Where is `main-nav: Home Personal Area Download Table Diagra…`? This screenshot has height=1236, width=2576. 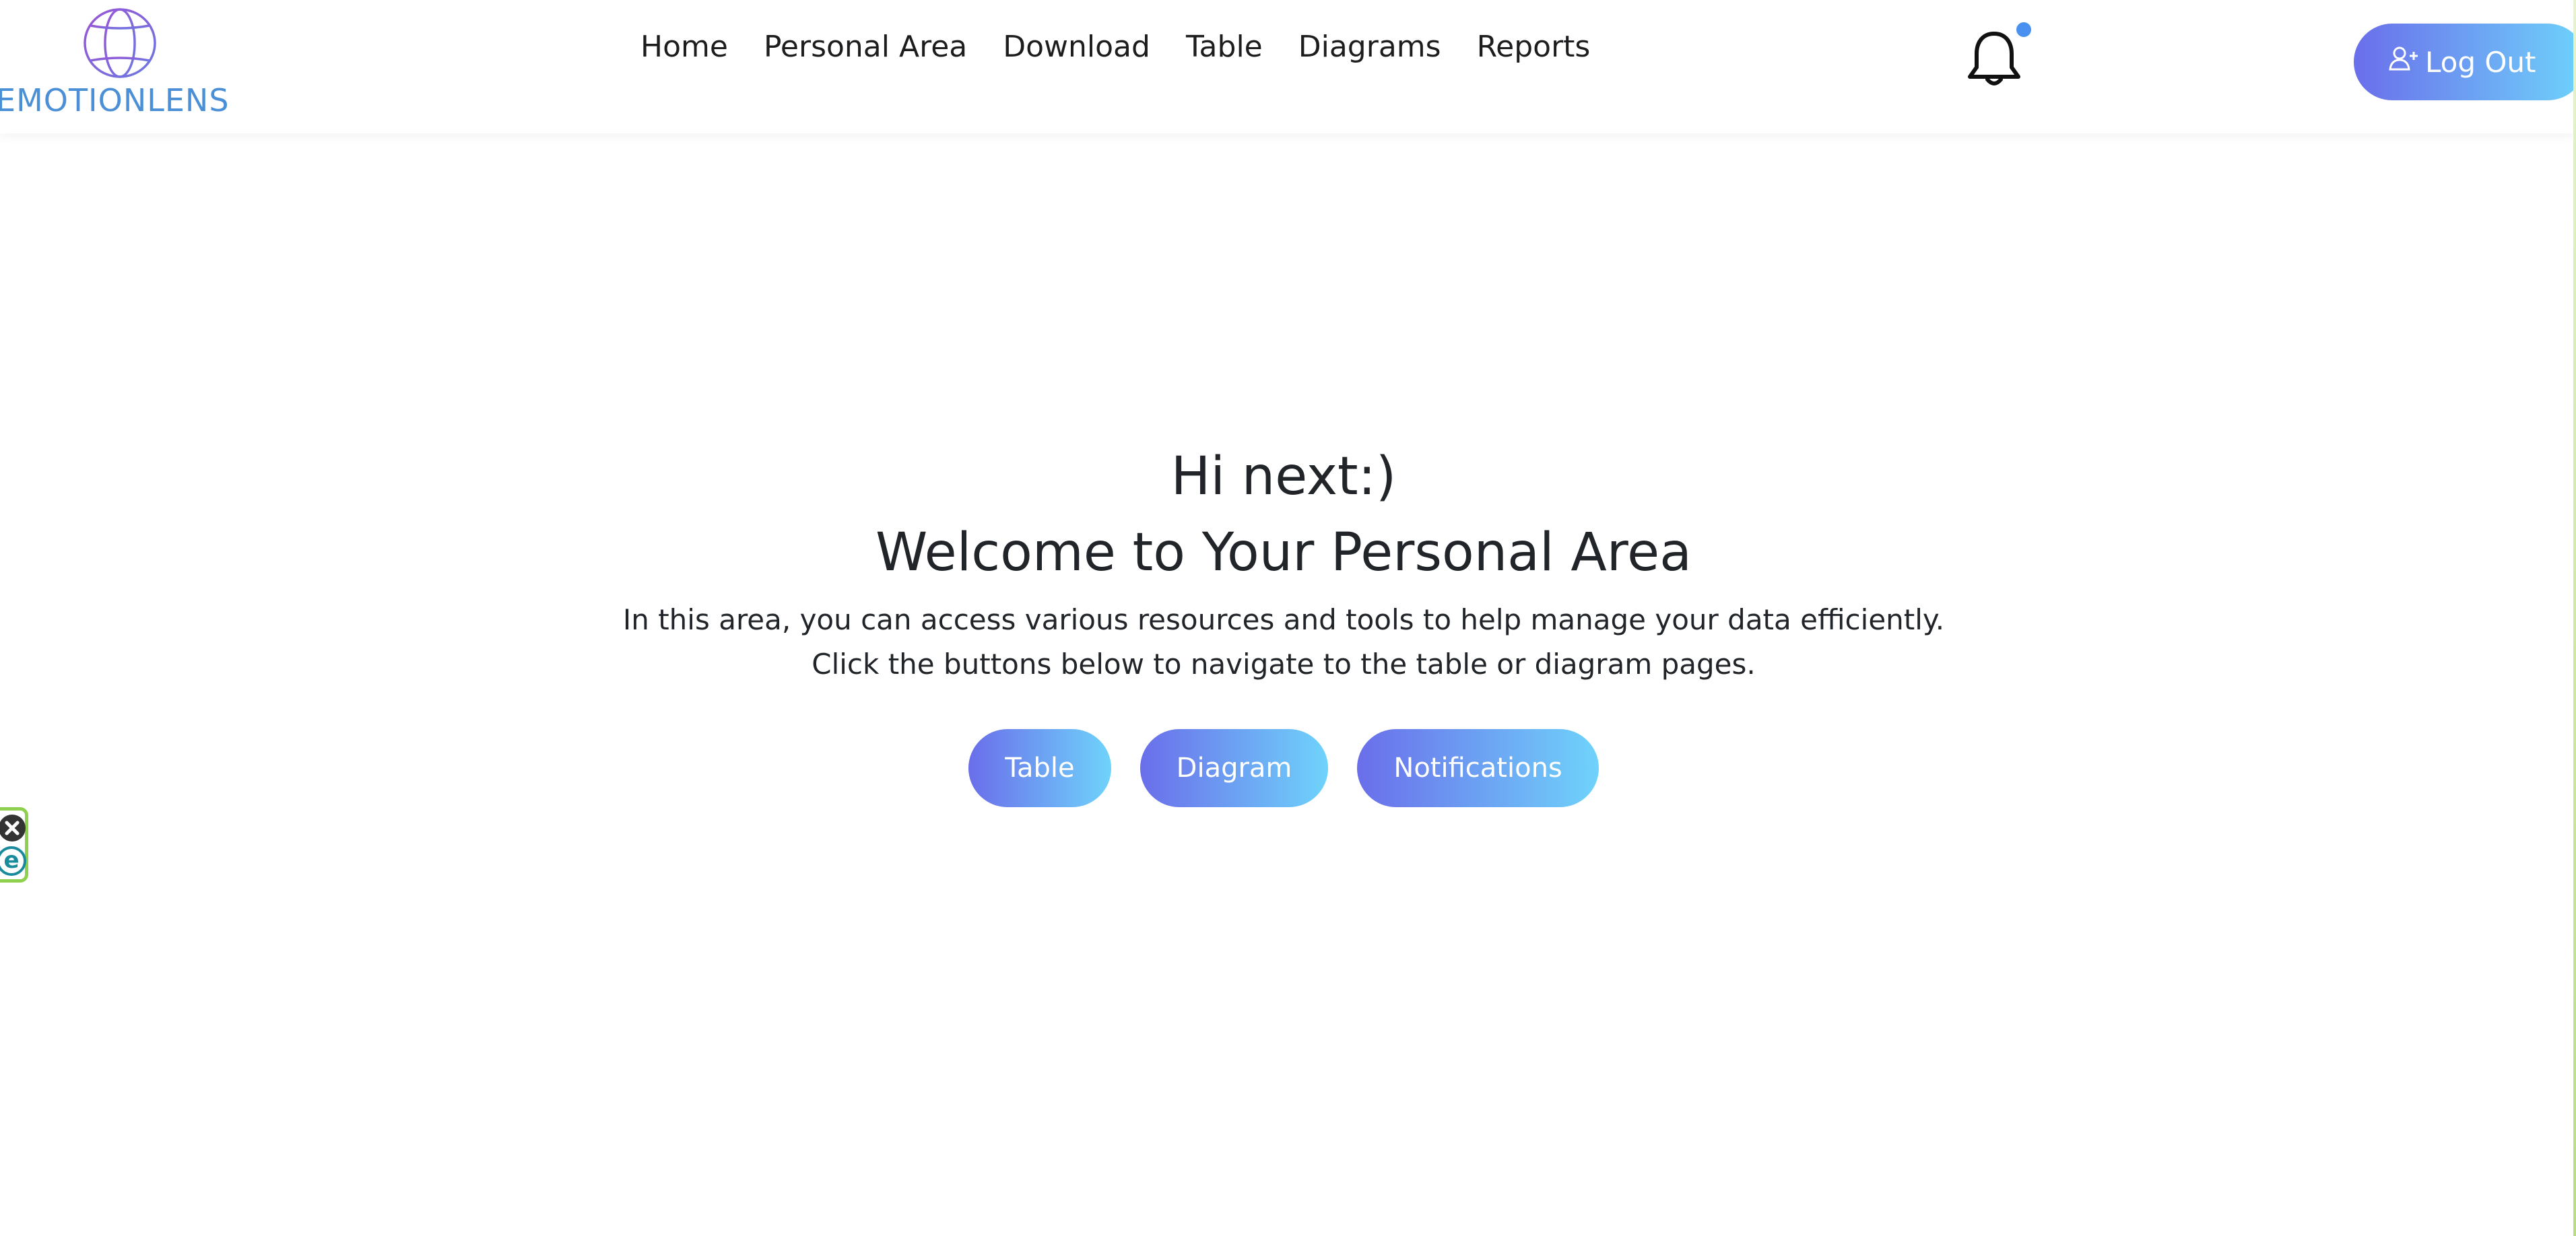
main-nav: Home Personal Area Download Table Diagra… is located at coordinates (1133, 47).